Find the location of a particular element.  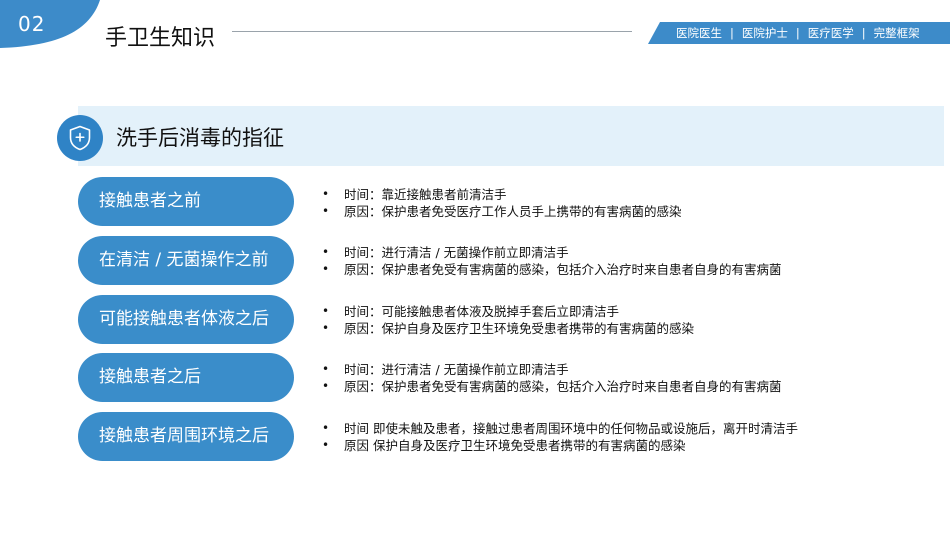

bullet-reason: 原因 保护自身及医疗卫生环境免受患者携带的有害病菌的感染 is located at coordinates (560, 445).